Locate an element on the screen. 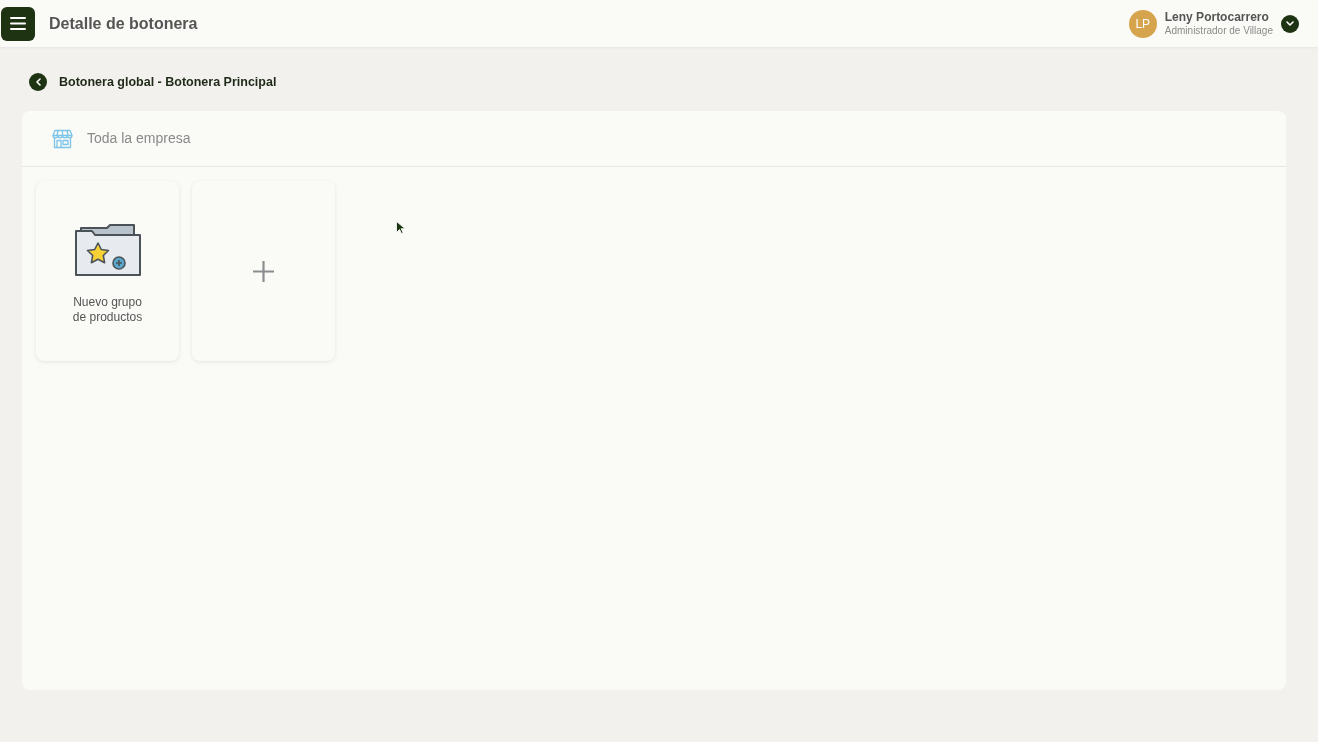 Image resolution: width=1318 pixels, height=742 pixels. menu-button is located at coordinates (18, 23).